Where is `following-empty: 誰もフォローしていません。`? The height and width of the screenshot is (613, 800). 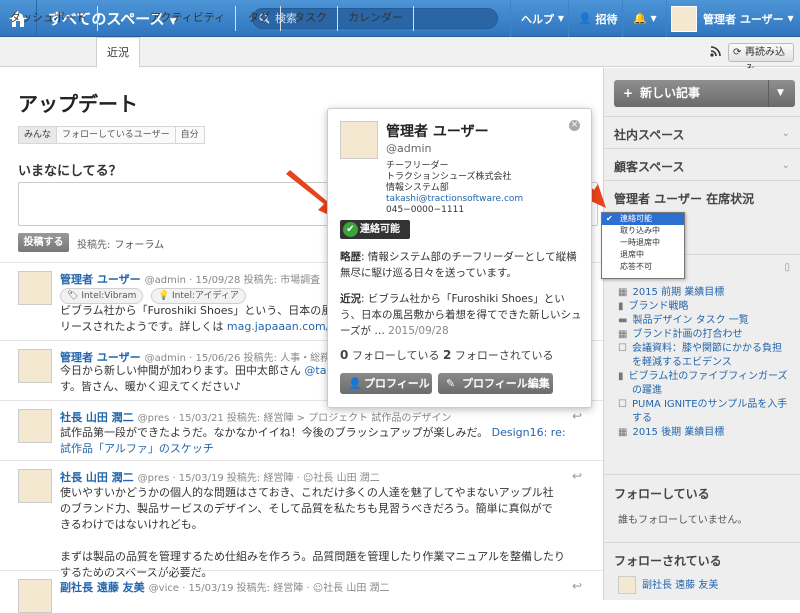
following-empty: 誰もフォローしていません。 is located at coordinates (683, 520).